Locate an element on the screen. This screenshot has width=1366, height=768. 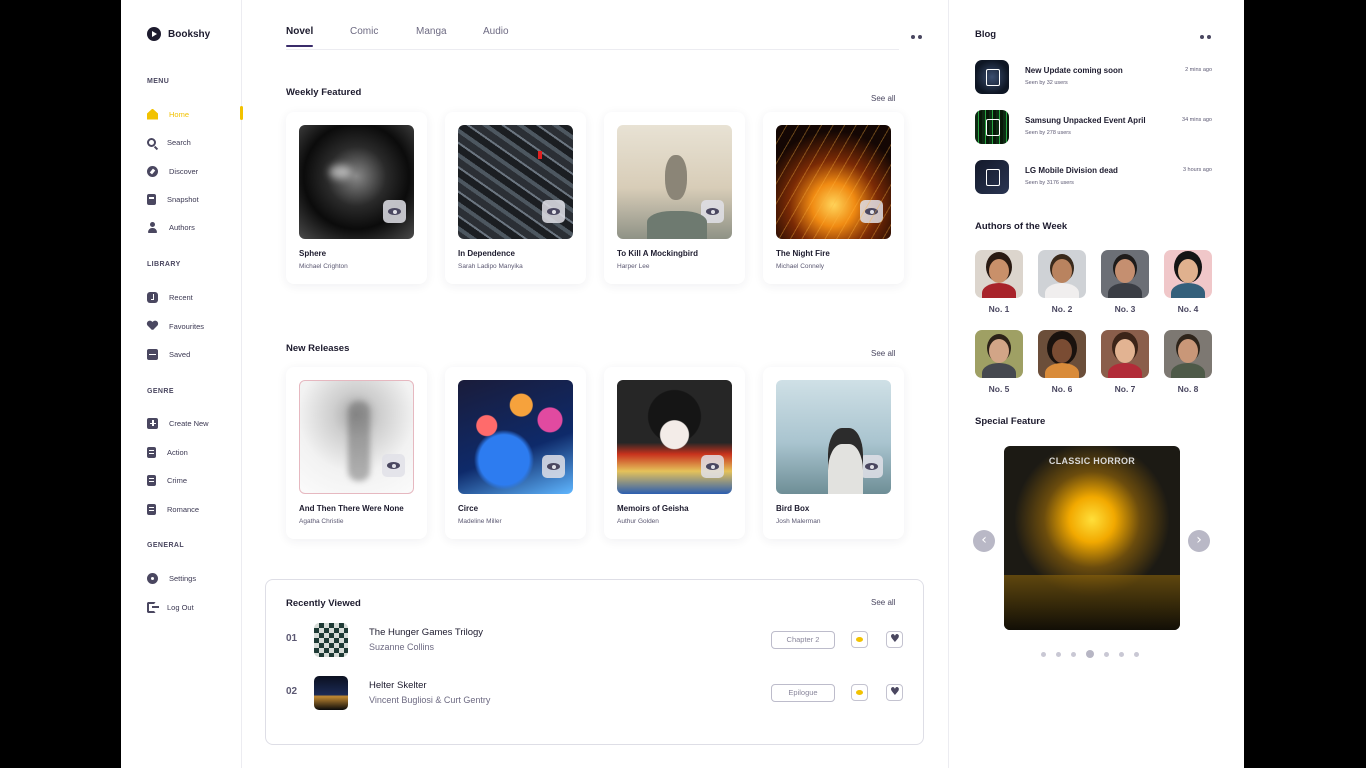
brand-name: Bookshy is located at coordinates (189, 34).